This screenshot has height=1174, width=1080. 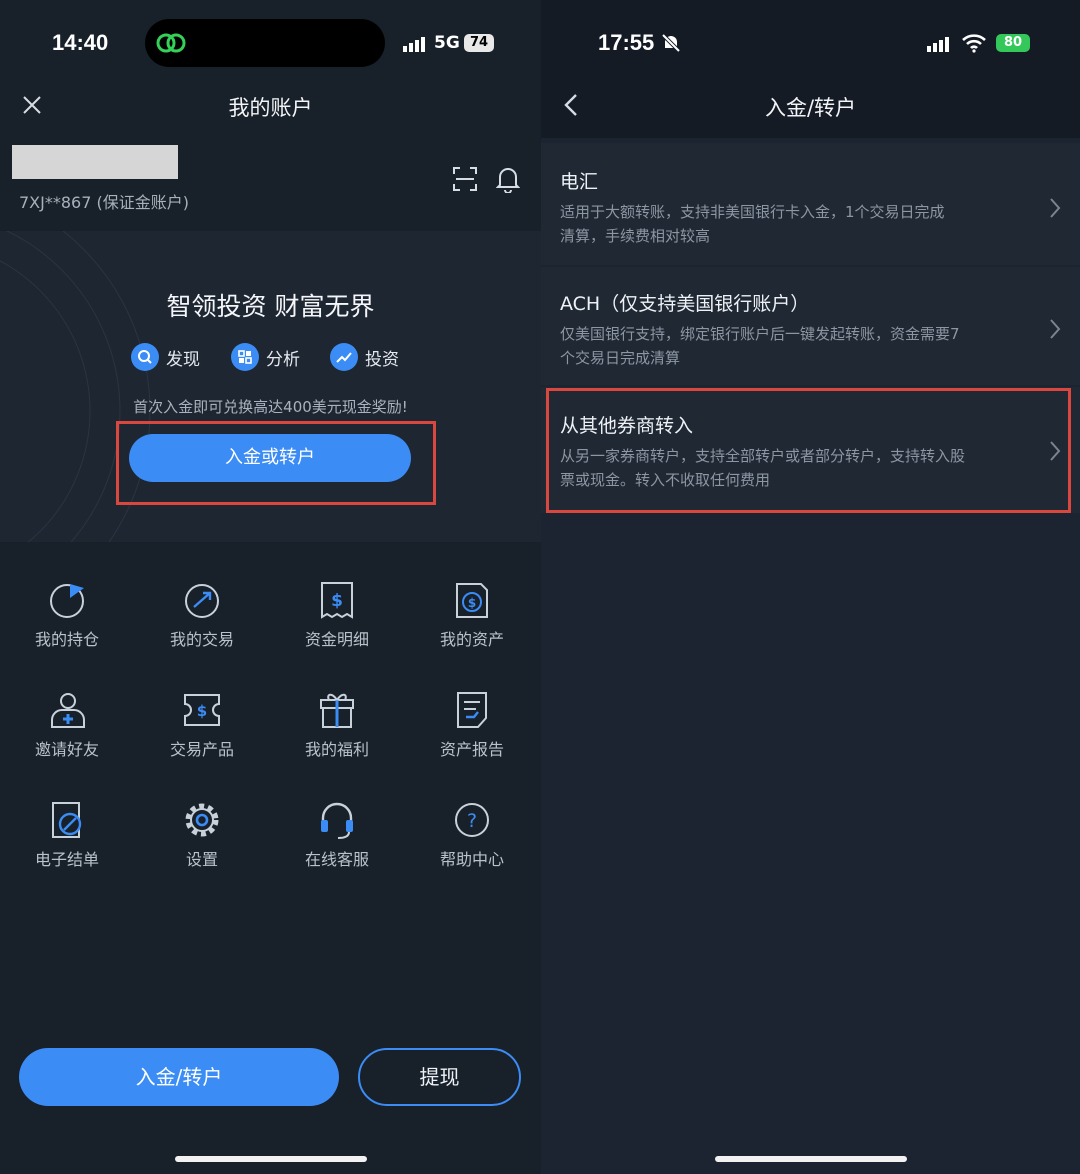 What do you see at coordinates (104, 202) in the screenshot?
I see `account-id: 7XJ**867 (保证金账户)` at bounding box center [104, 202].